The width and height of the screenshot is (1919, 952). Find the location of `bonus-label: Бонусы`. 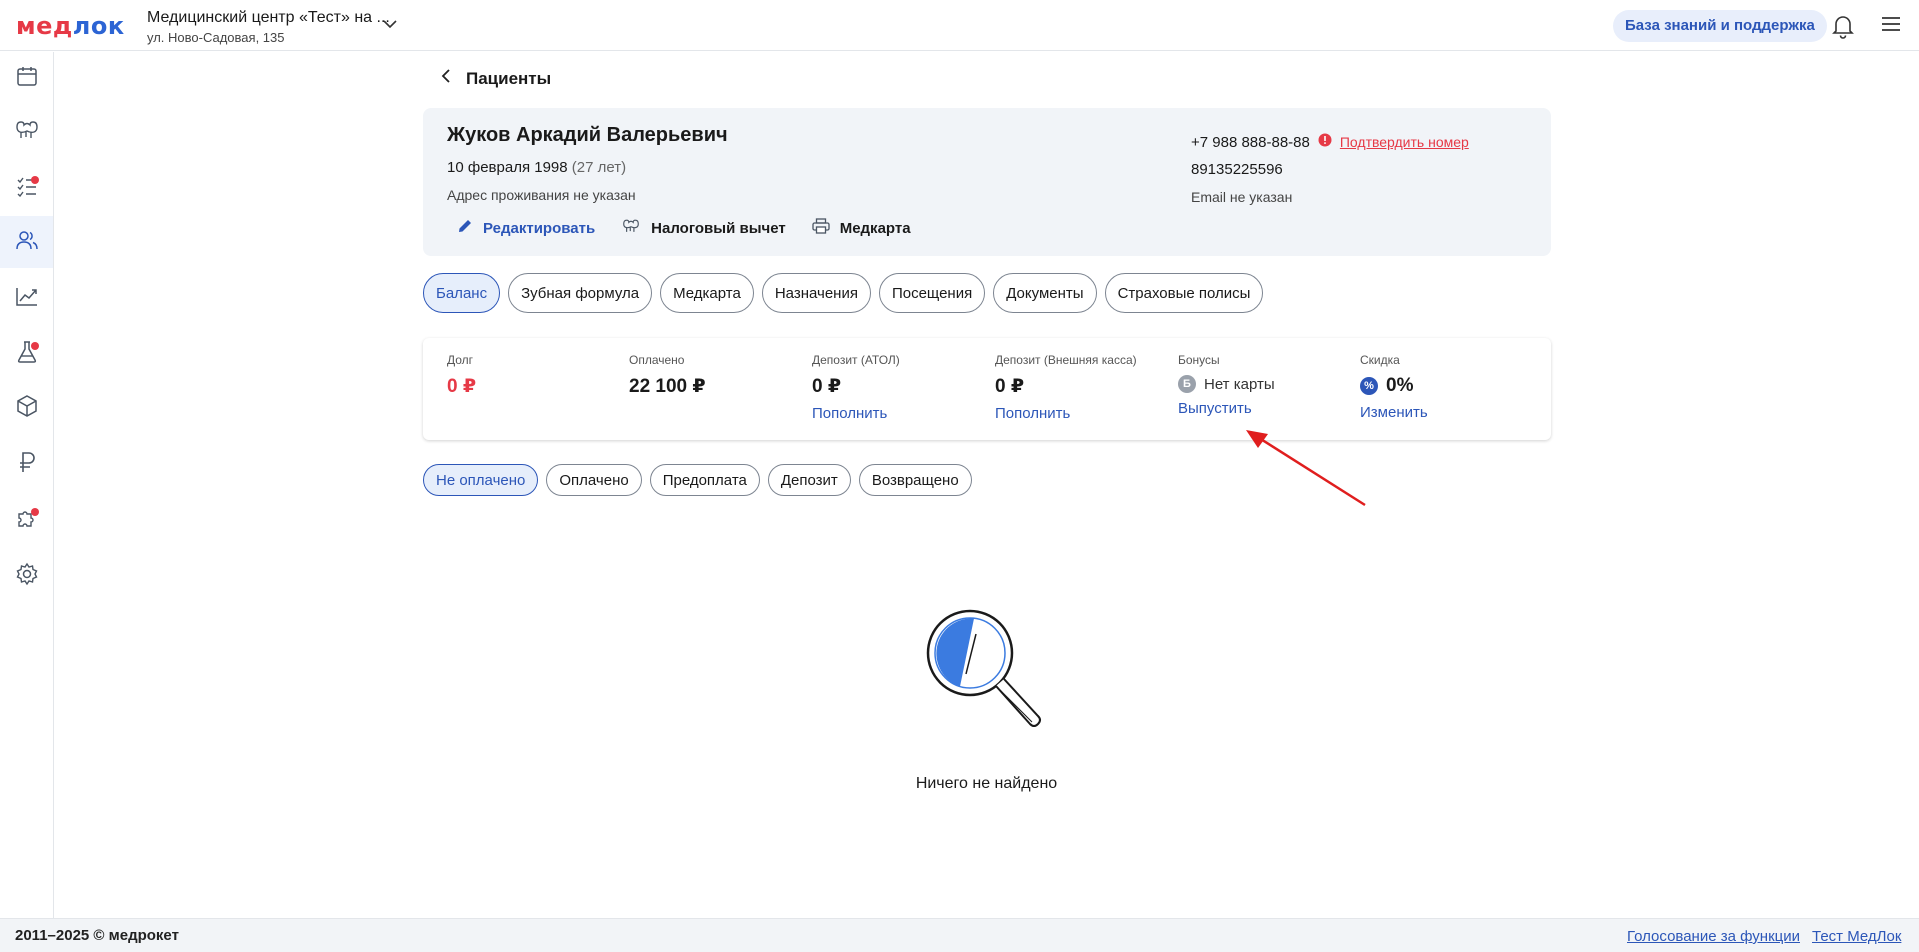

bonus-label: Бонусы is located at coordinates (1199, 360).